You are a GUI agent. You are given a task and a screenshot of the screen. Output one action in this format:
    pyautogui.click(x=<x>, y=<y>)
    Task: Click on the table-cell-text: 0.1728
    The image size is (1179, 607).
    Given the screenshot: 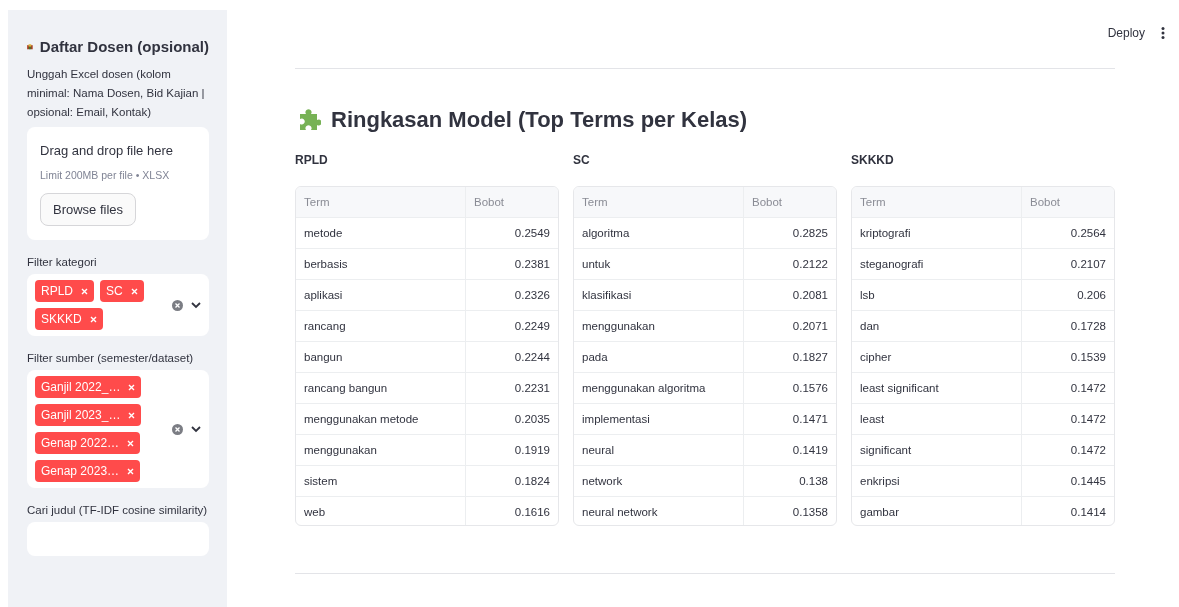 What is the action you would take?
    pyautogui.click(x=1088, y=326)
    